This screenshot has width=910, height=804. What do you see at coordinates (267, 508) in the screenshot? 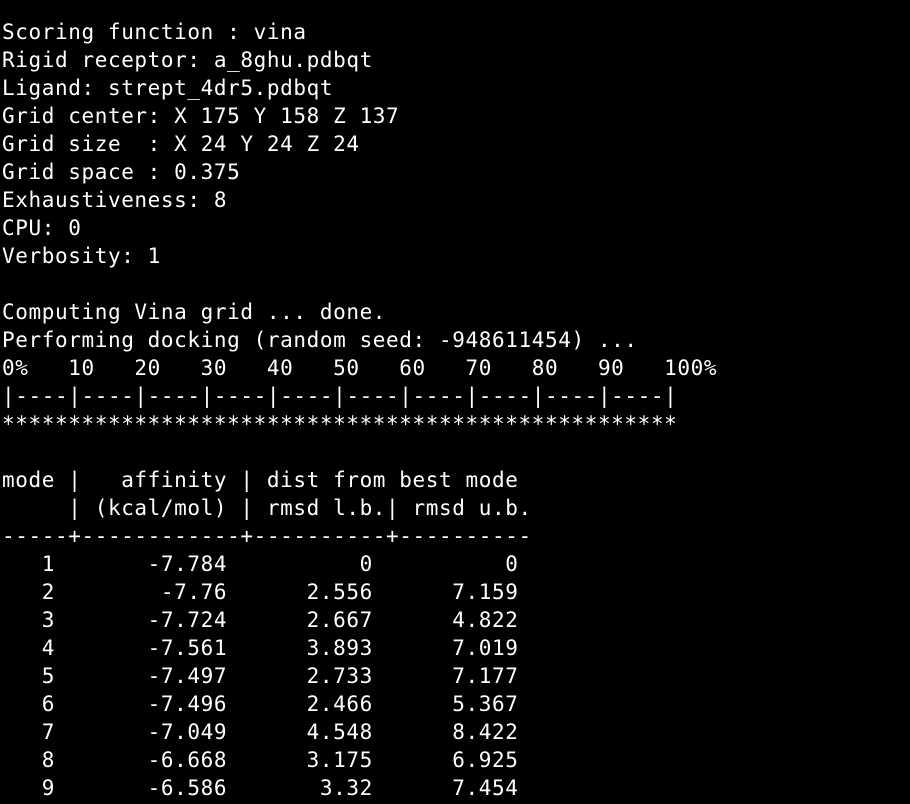
I see `results-header-2: | (kcal/mol) | rmsd l.b.| rmsd u.b.` at bounding box center [267, 508].